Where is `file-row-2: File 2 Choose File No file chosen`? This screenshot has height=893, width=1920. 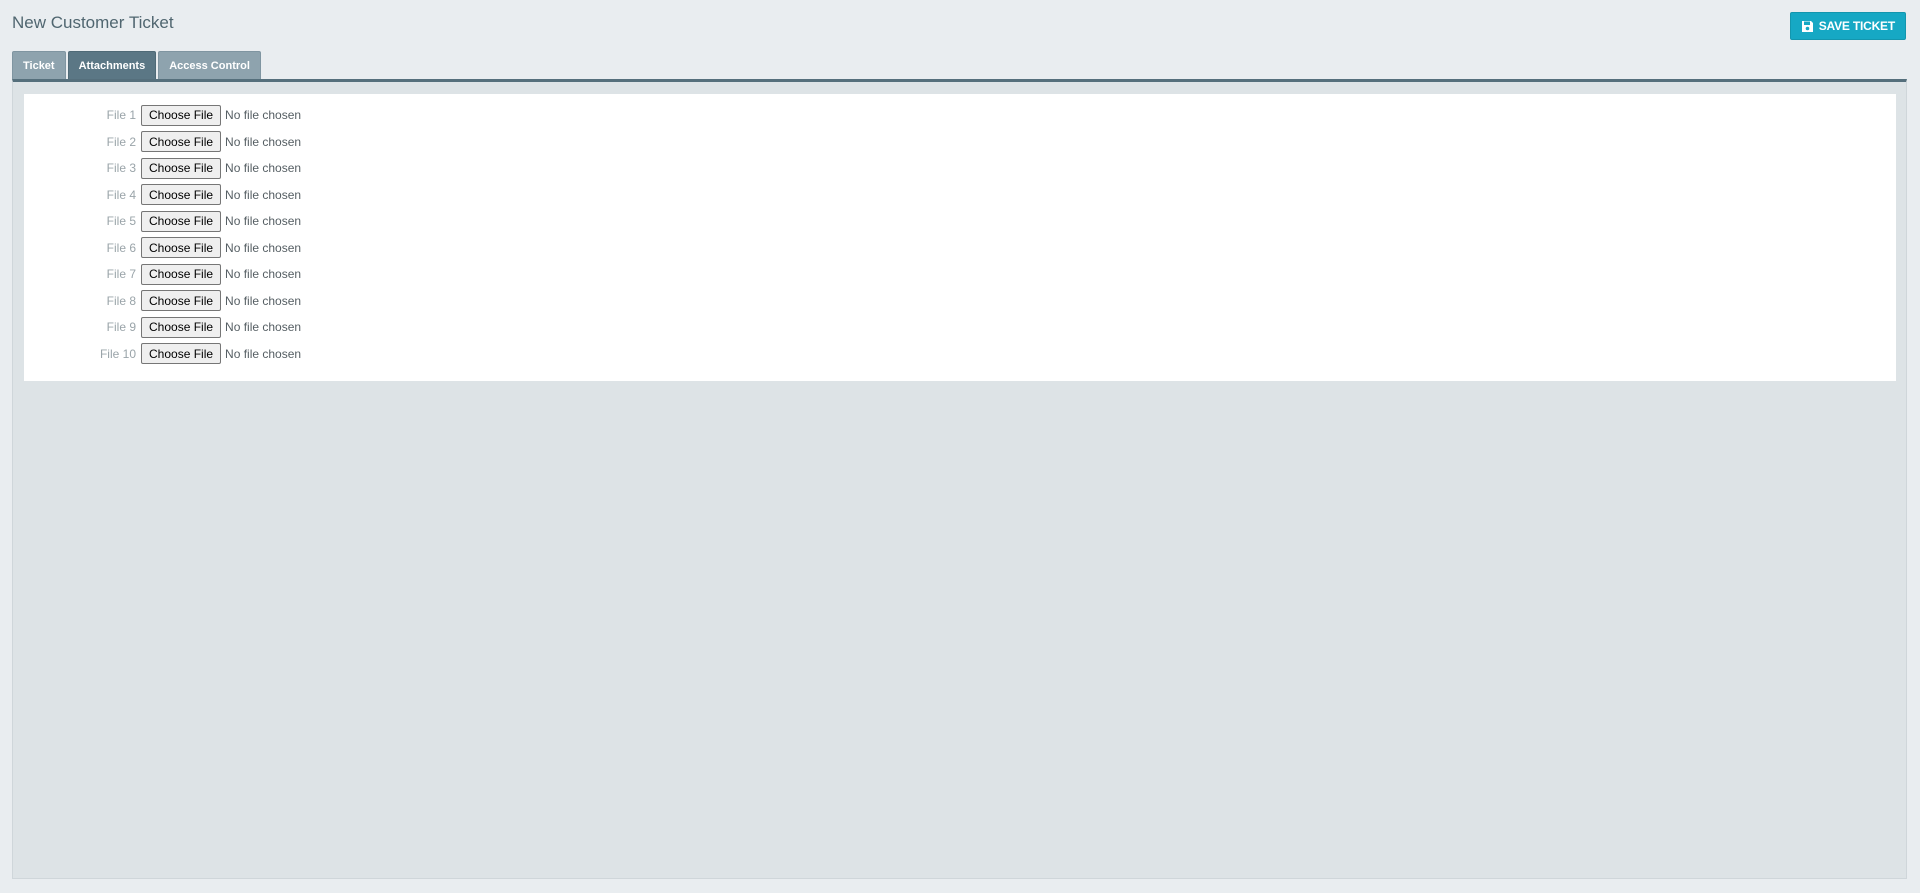
file-row-2: File 2 Choose File No file chosen is located at coordinates (162, 142).